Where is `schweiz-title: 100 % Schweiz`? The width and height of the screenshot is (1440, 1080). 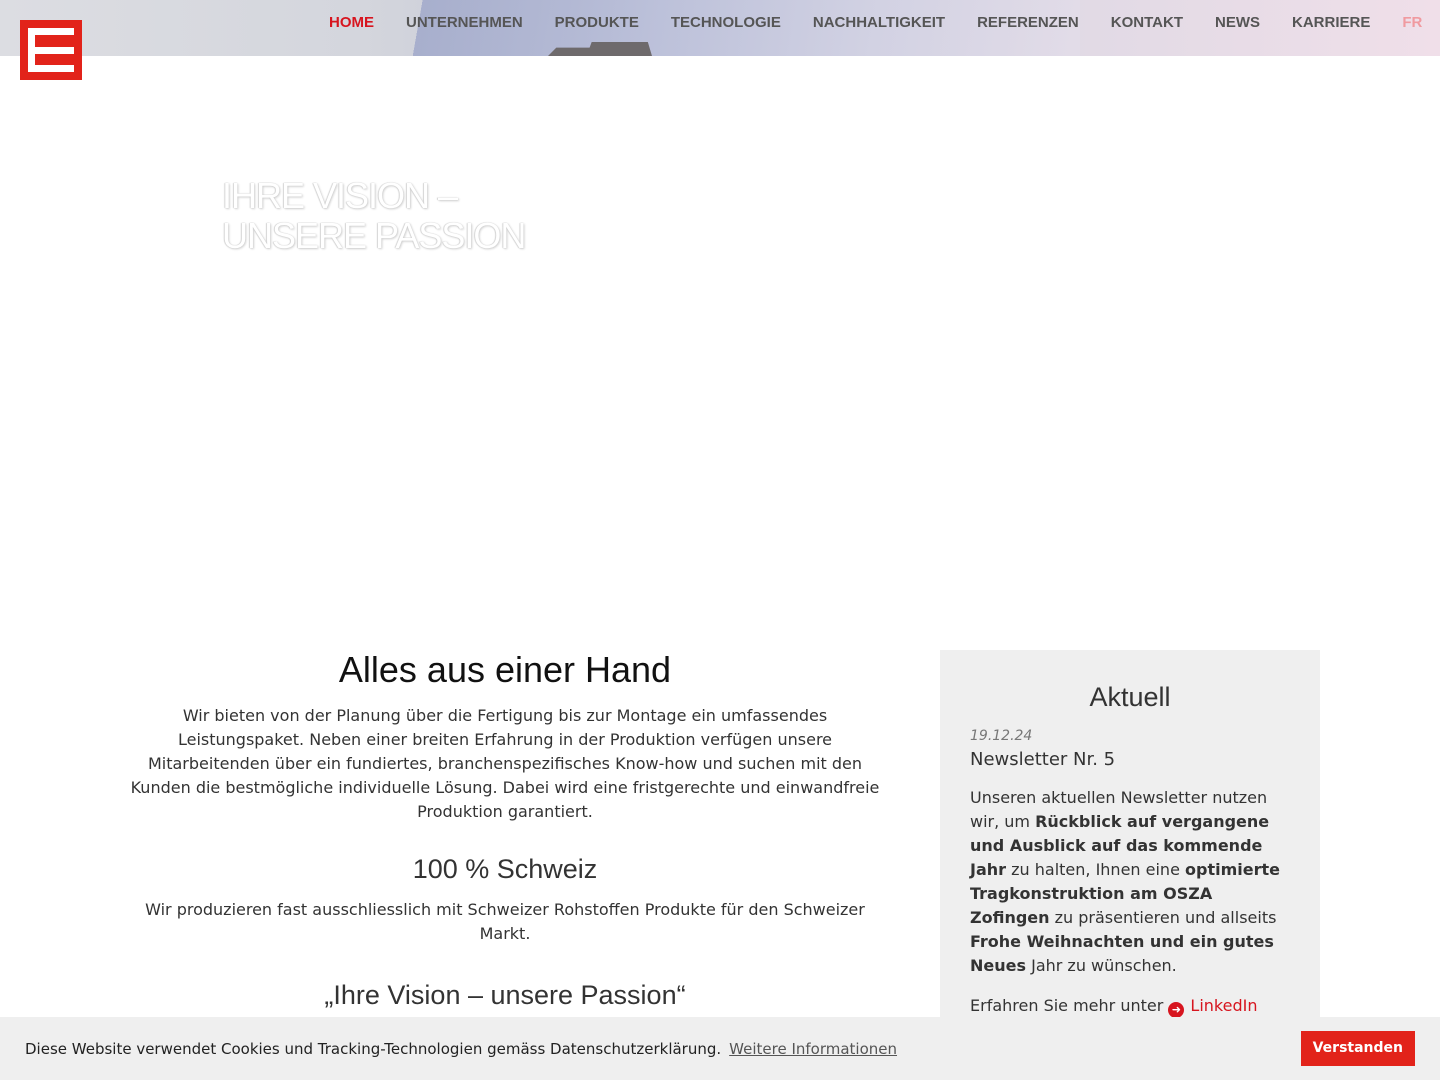 schweiz-title: 100 % Schweiz is located at coordinates (505, 869).